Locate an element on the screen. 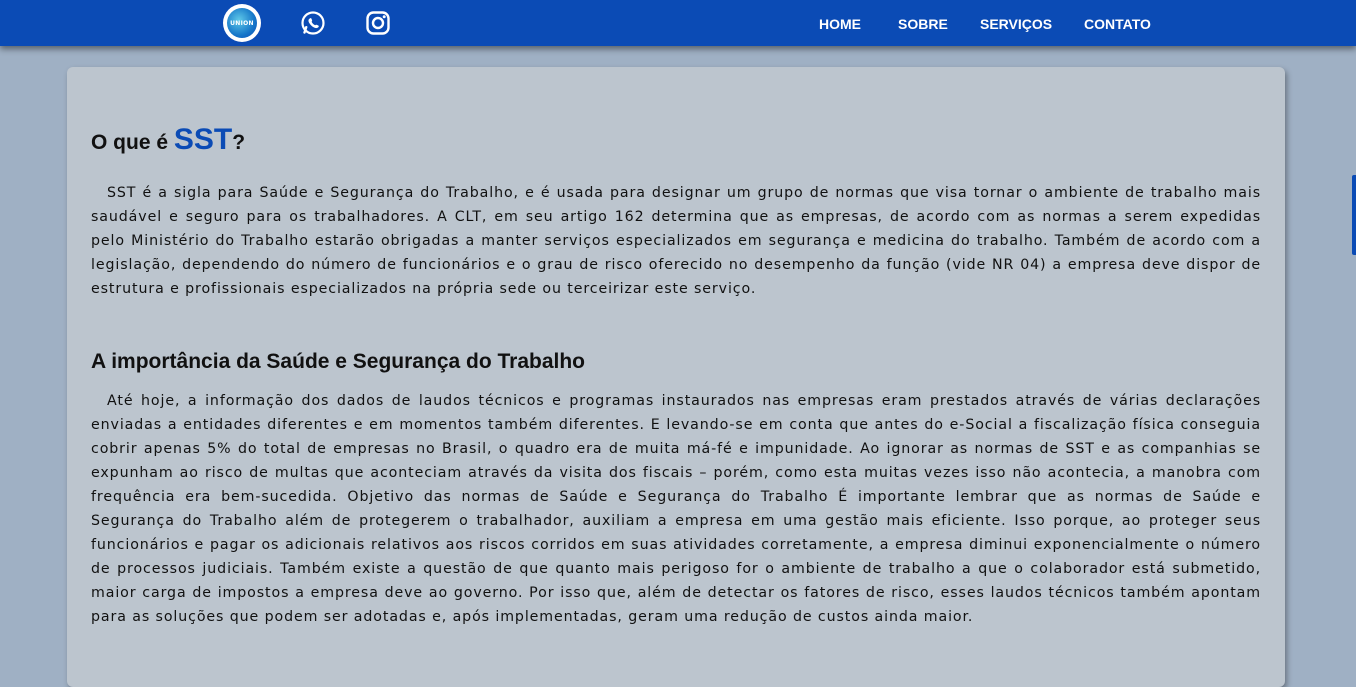 Image resolution: width=1356 pixels, height=687 pixels. logo-text: UNION is located at coordinates (242, 23).